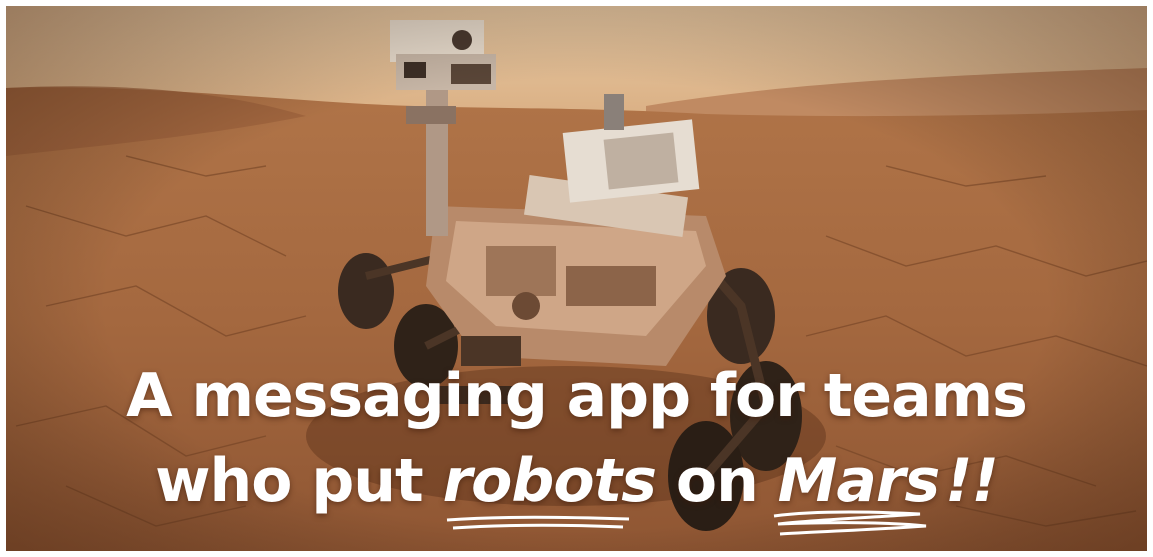  Describe the element at coordinates (549, 481) in the screenshot. I see `robots-text: robots` at that location.